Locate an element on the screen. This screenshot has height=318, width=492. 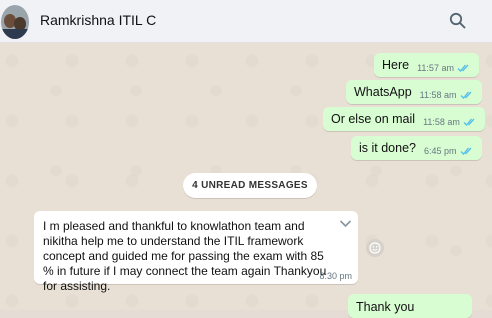
message-text: Thank you is located at coordinates (385, 307).